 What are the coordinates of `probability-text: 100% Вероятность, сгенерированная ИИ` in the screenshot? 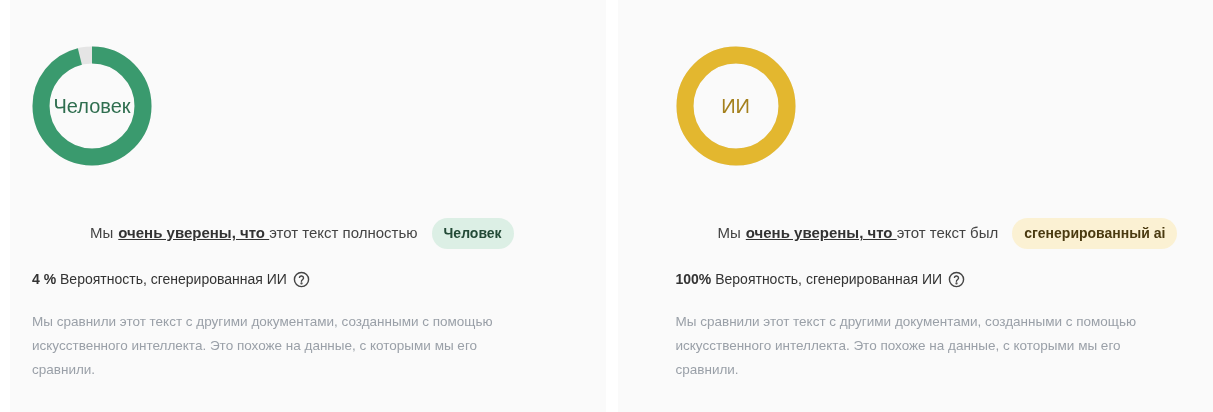 It's located at (809, 279).